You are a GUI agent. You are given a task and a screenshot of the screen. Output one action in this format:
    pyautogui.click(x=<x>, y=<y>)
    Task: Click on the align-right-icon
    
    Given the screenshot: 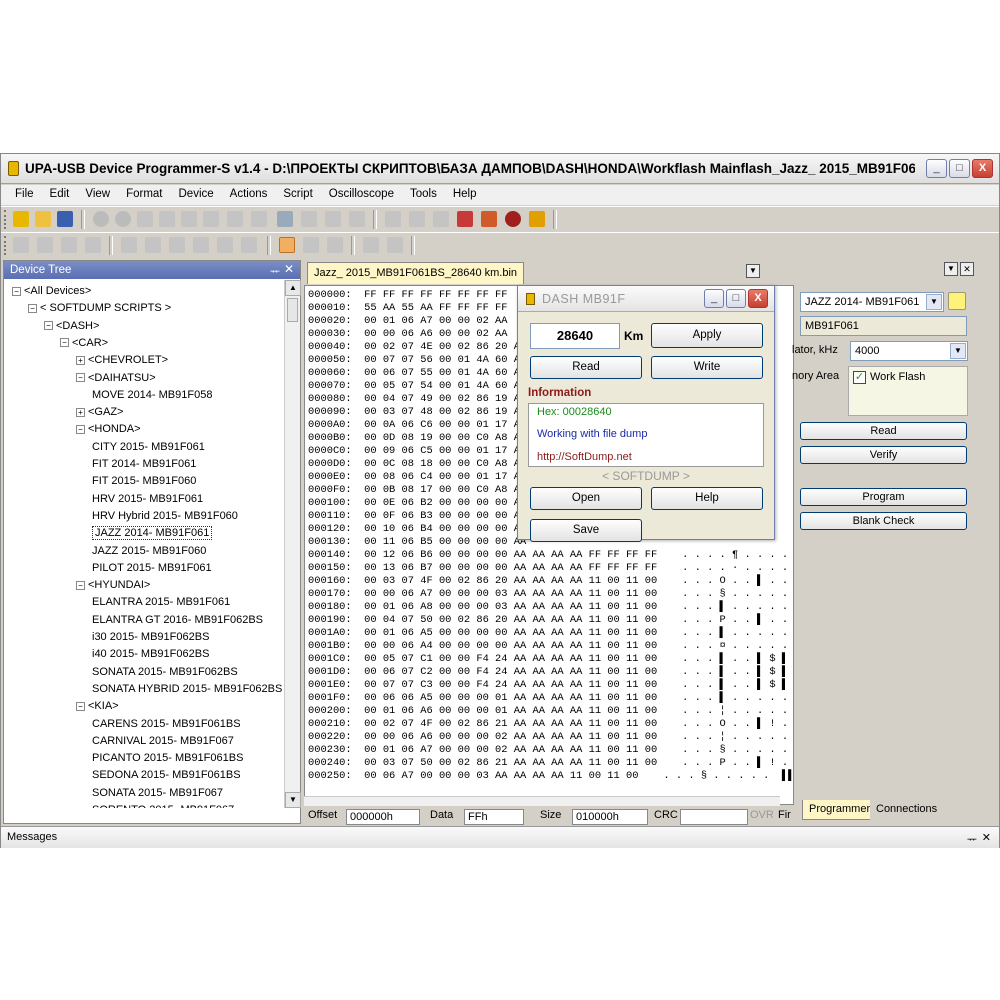 What is the action you would take?
    pyautogui.click(x=249, y=245)
    